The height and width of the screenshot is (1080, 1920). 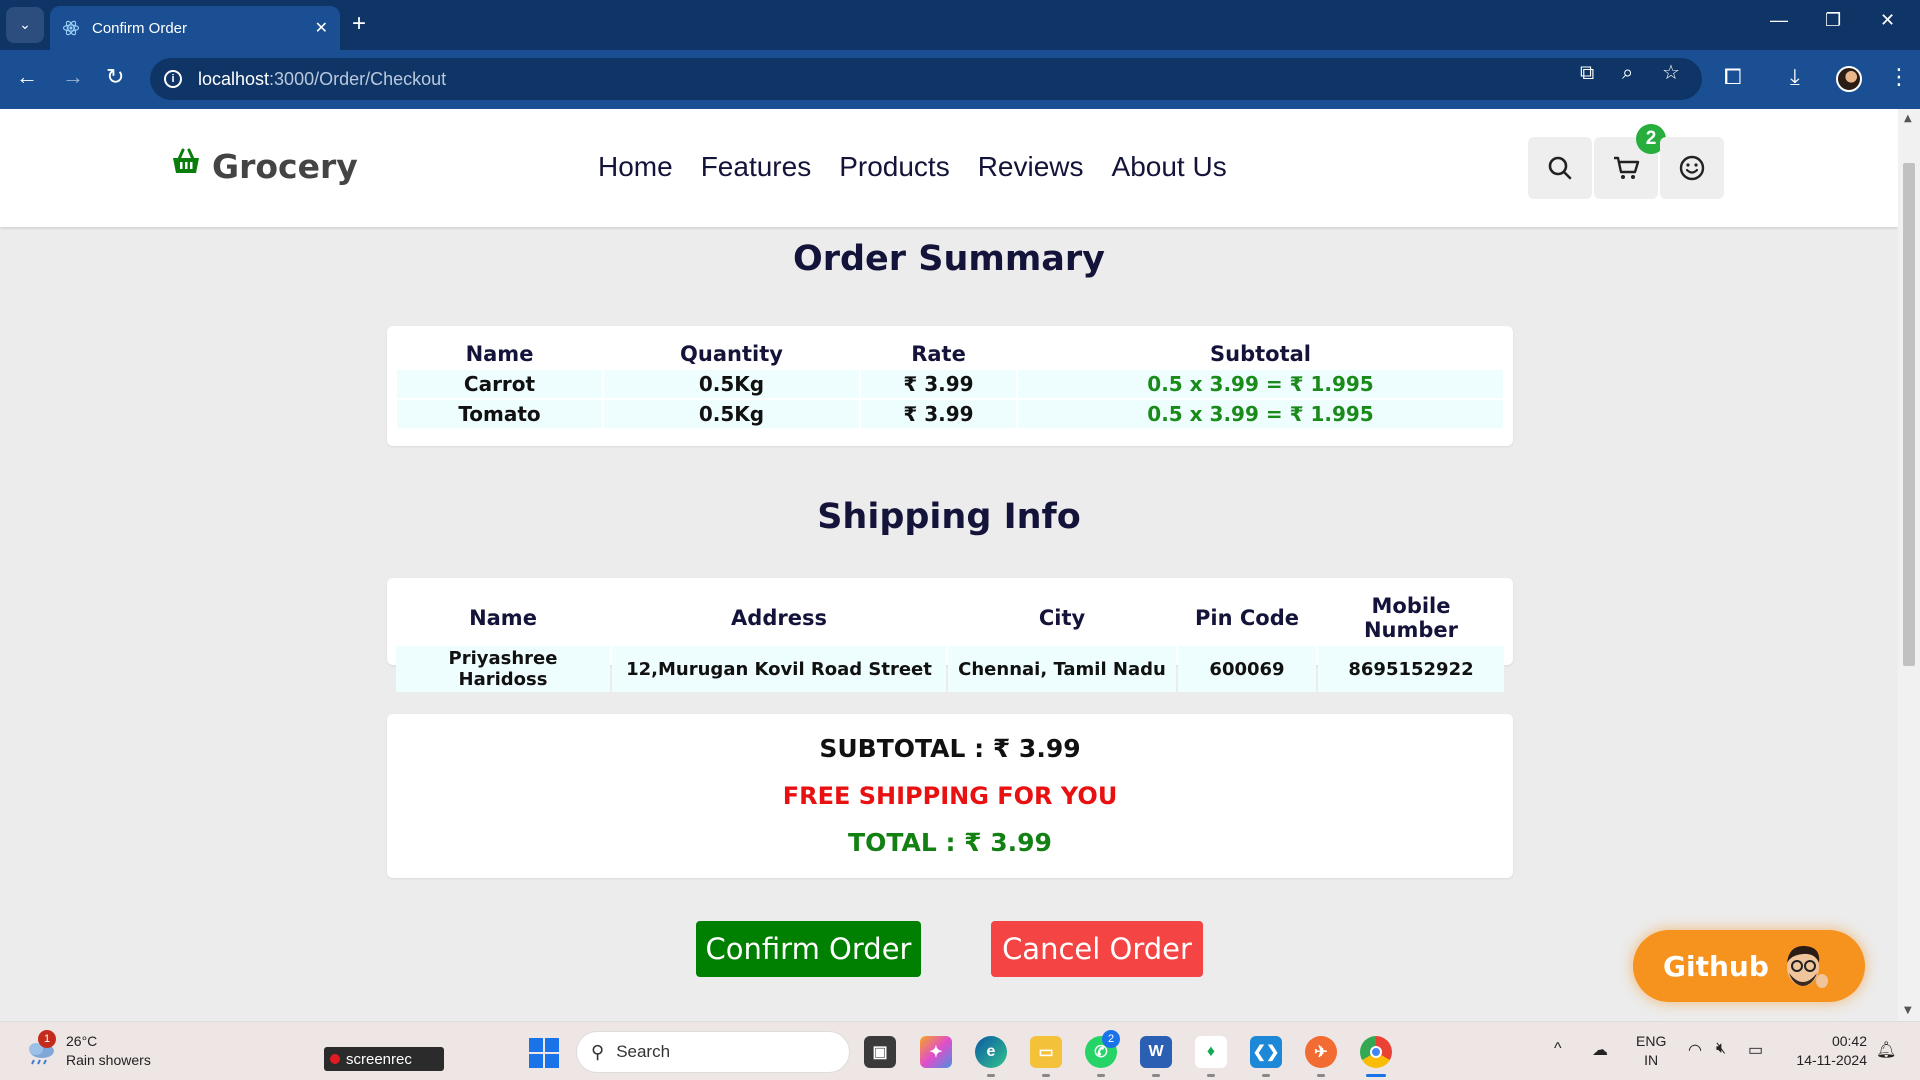 I want to click on cancel-order-button: Cancel Order, so click(x=1097, y=949).